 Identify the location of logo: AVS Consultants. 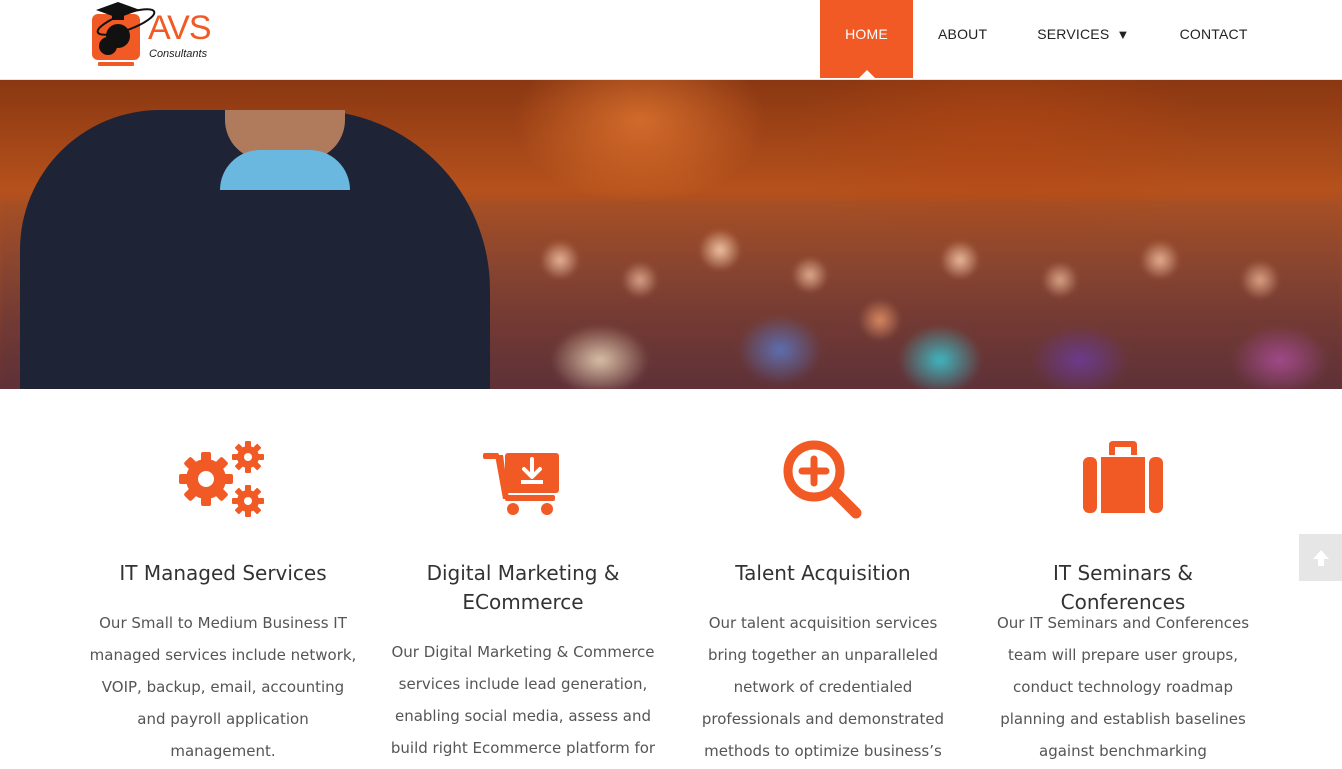
(158, 35).